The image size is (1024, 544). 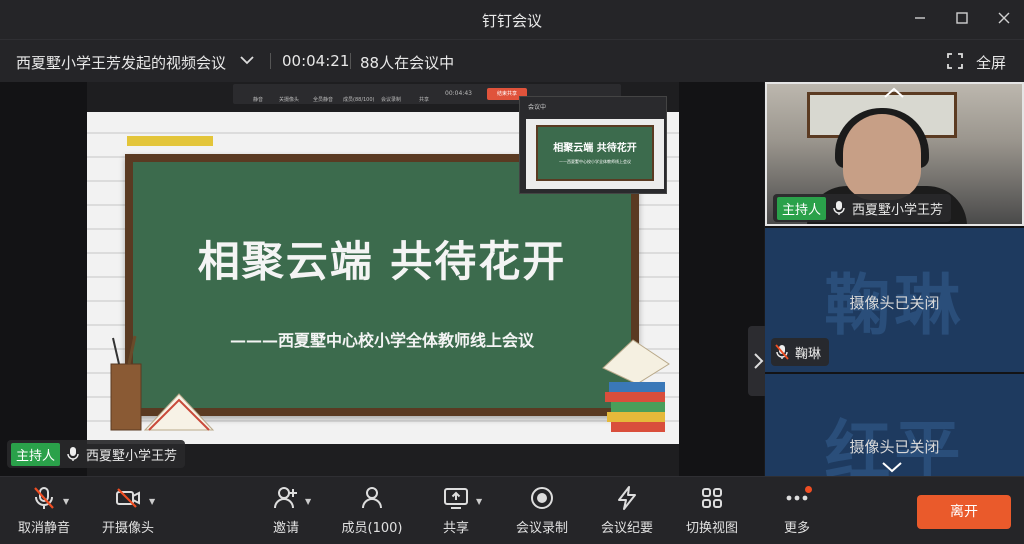 I want to click on mini-label: 成员(88/100), so click(x=359, y=100).